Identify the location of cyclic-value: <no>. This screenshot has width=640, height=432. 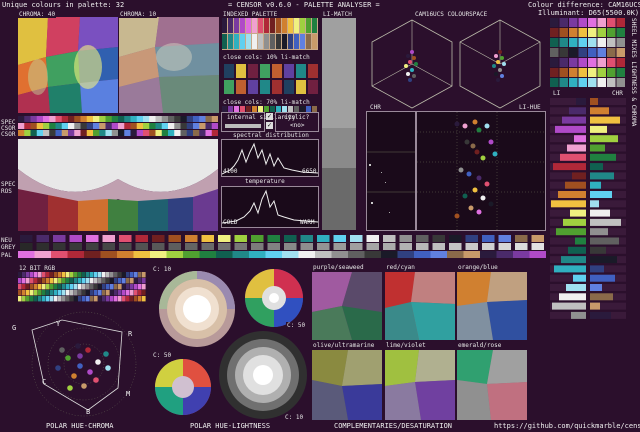
(297, 125).